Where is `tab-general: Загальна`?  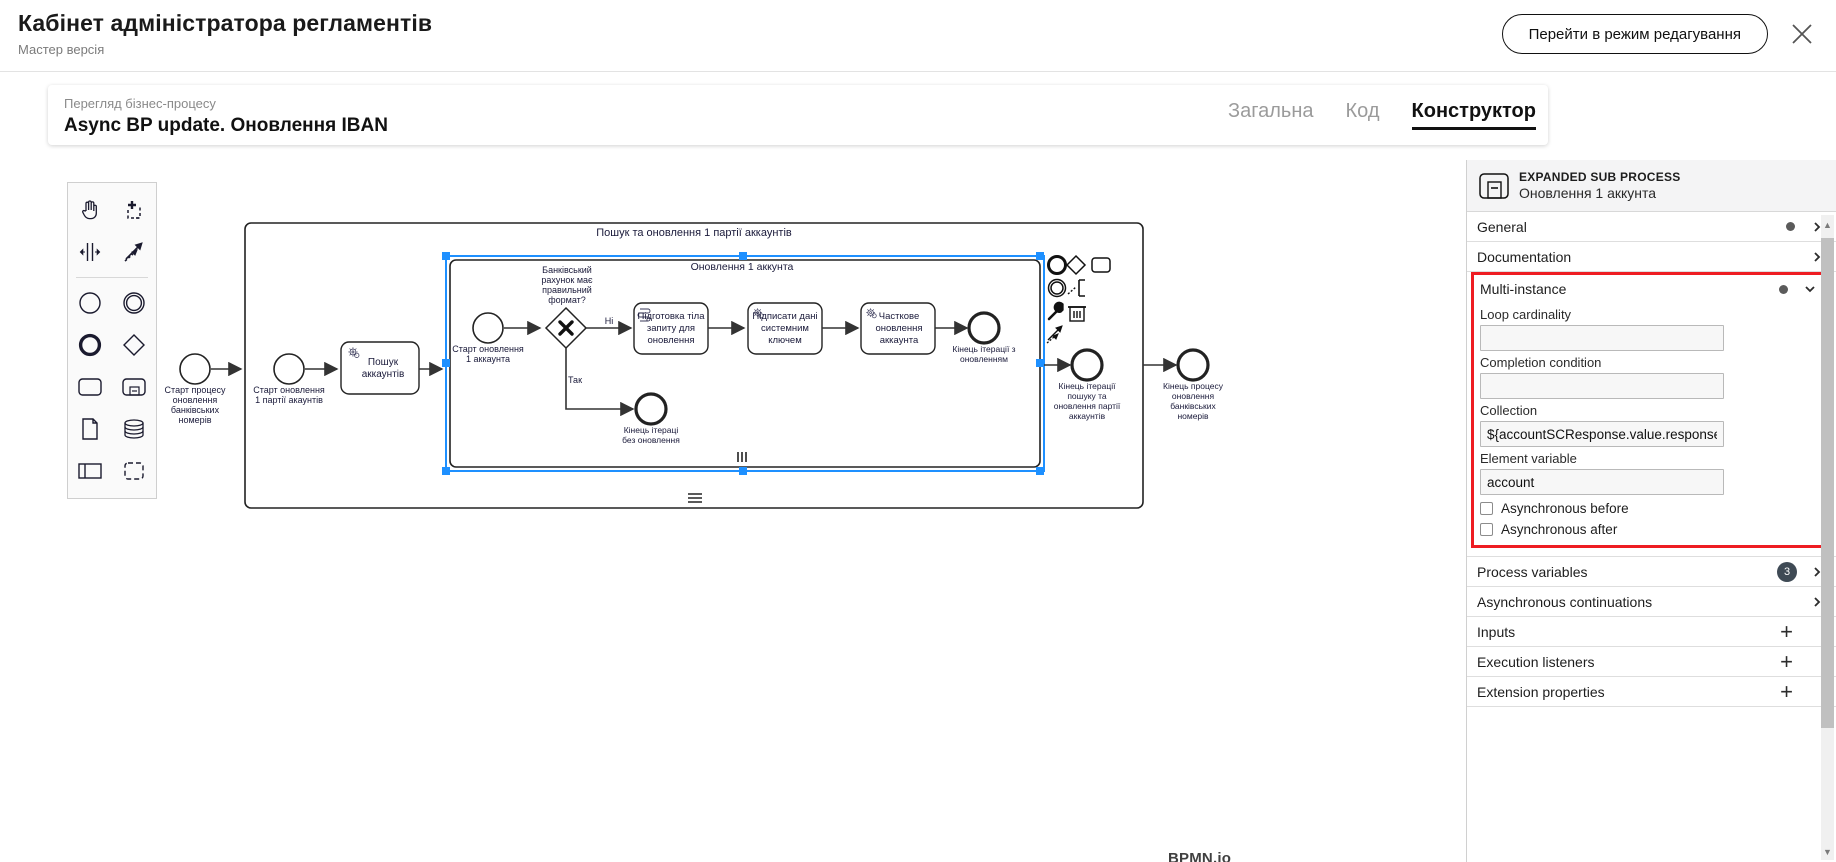
tab-general: Загальна is located at coordinates (1270, 115).